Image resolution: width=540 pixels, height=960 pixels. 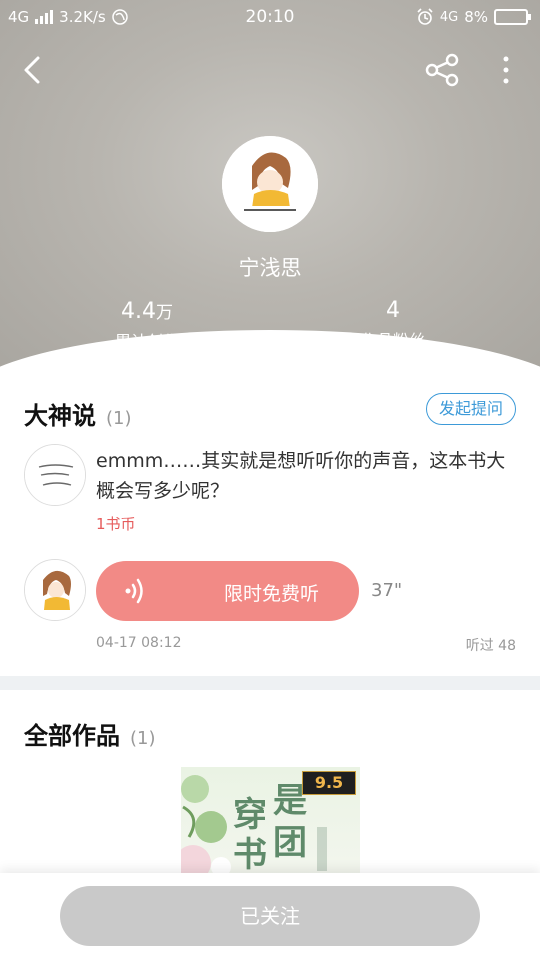 What do you see at coordinates (139, 643) in the screenshot?
I see `answer-date: 04-17 08:12` at bounding box center [139, 643].